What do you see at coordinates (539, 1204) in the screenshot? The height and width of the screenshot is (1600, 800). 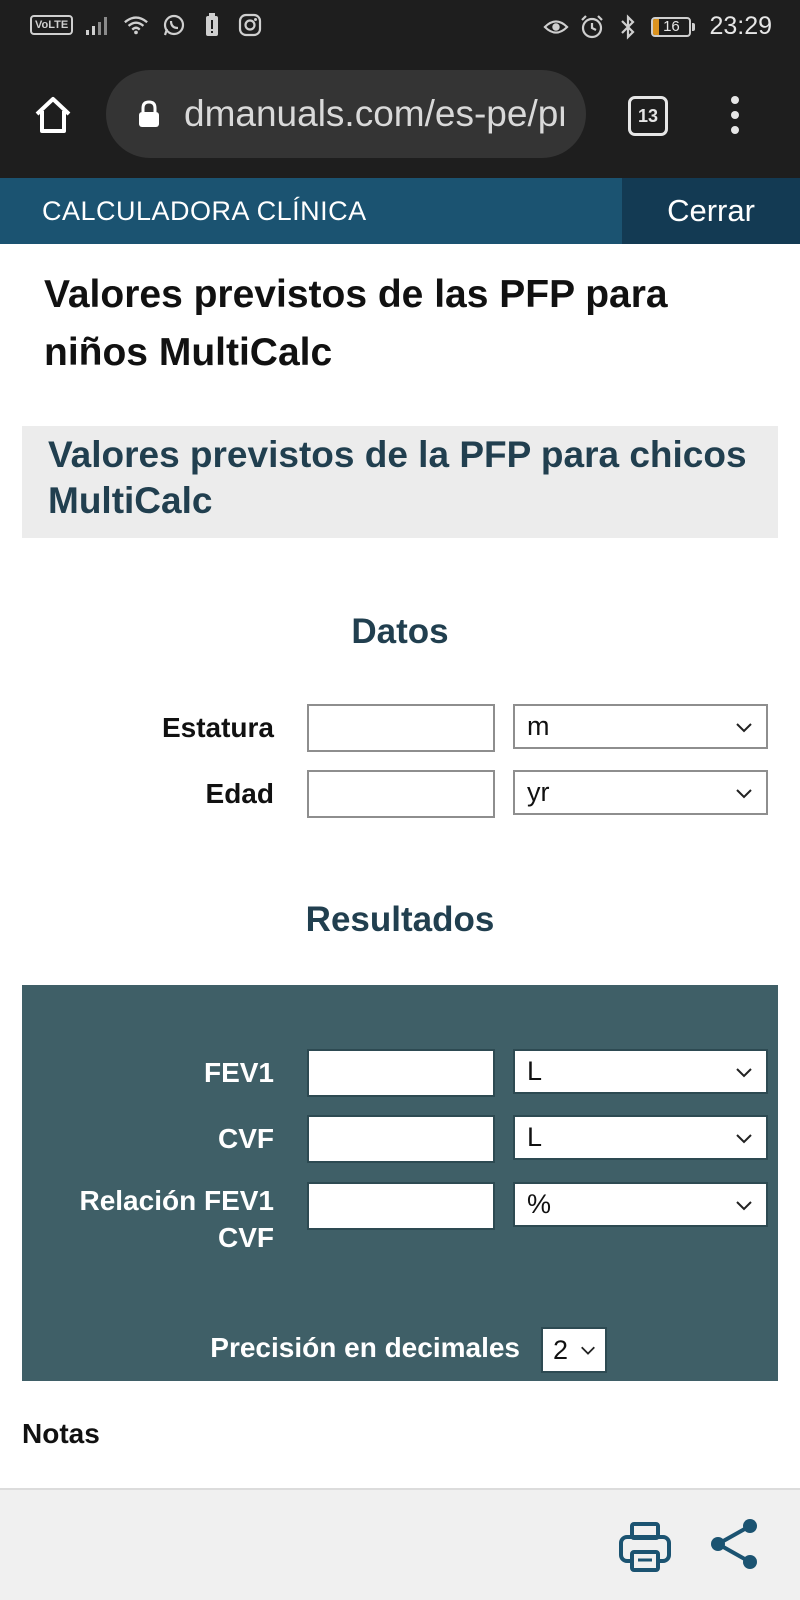 I see `ratio-unit-value: %` at bounding box center [539, 1204].